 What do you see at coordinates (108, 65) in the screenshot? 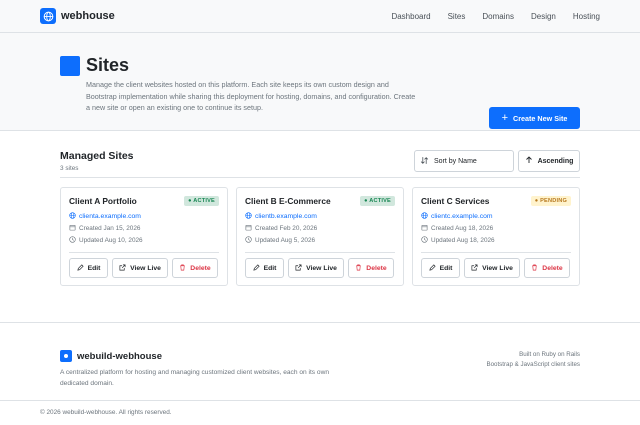
I see `page-title: Sites` at bounding box center [108, 65].